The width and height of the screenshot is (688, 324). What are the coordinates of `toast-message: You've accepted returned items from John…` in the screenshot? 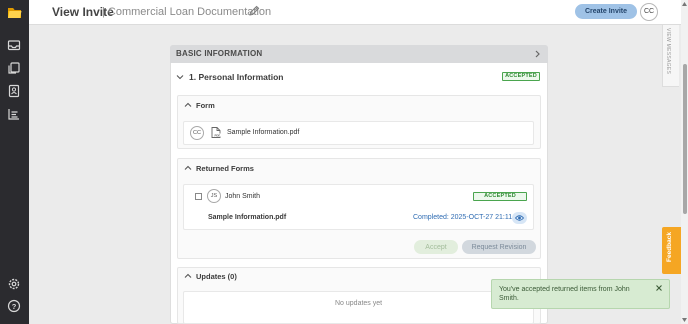 It's located at (564, 294).